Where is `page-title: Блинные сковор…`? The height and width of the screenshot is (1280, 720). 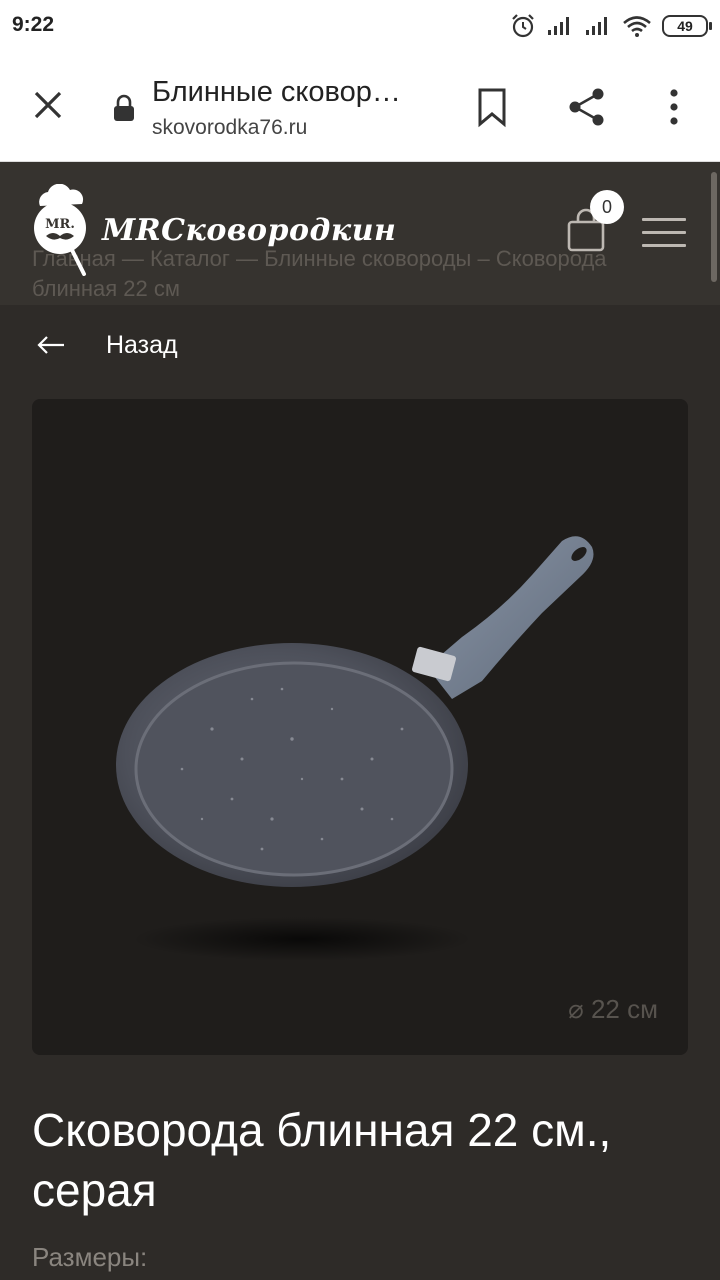
page-title: Блинные сковор… is located at coordinates (276, 92).